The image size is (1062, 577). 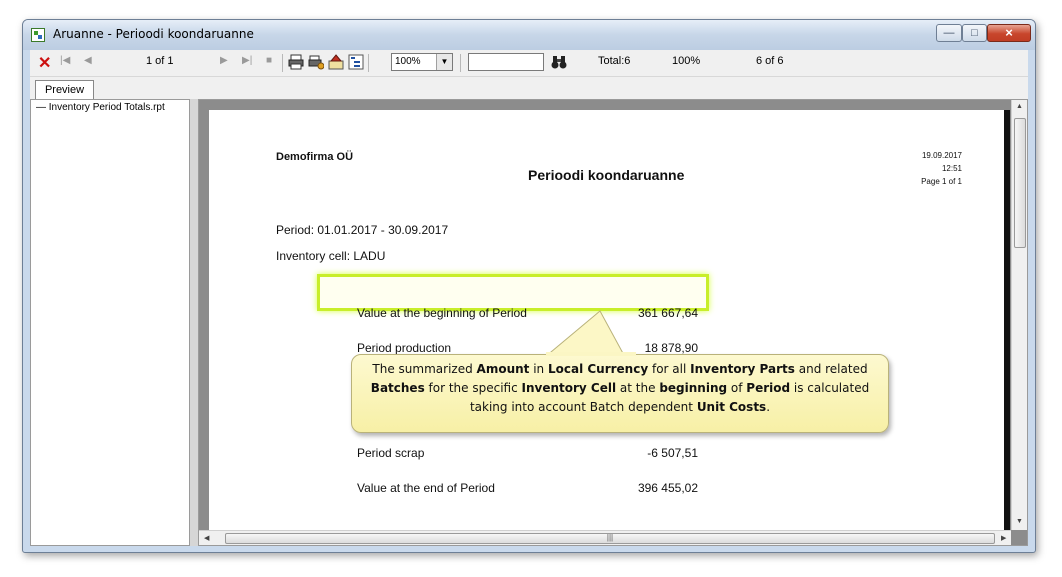 What do you see at coordinates (737, 388) in the screenshot?
I see `callout-text-segment: of` at bounding box center [737, 388].